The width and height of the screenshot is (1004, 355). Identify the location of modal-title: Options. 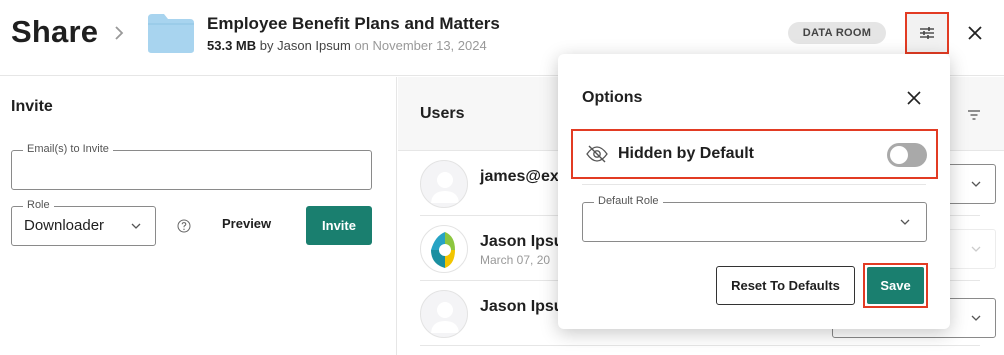
(612, 97).